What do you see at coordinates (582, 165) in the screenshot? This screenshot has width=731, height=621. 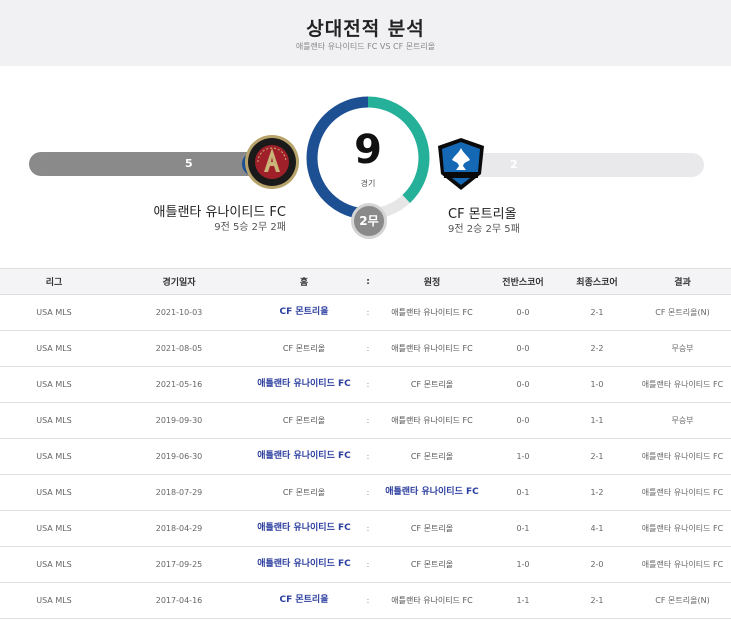 I see `away-wins-bar: 2` at bounding box center [582, 165].